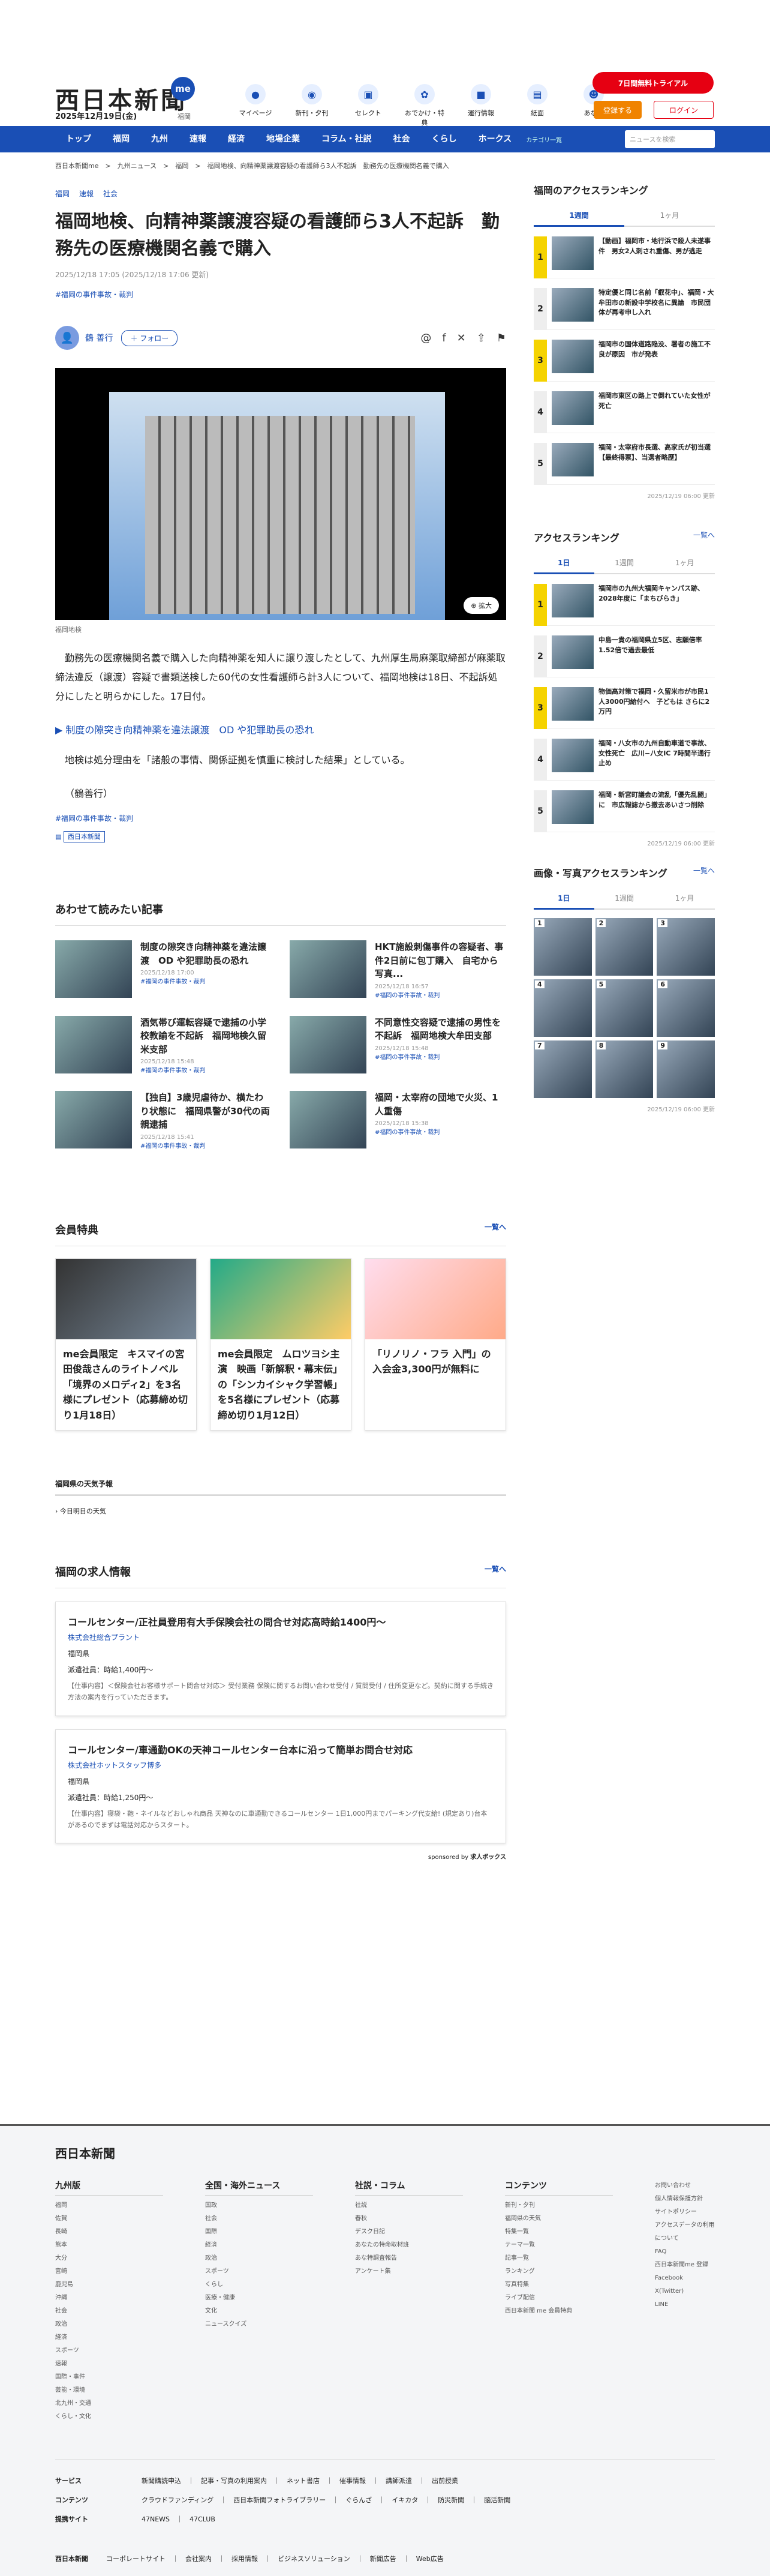  What do you see at coordinates (685, 2199) in the screenshot?
I see `footer-link: 個人情報保護方針` at bounding box center [685, 2199].